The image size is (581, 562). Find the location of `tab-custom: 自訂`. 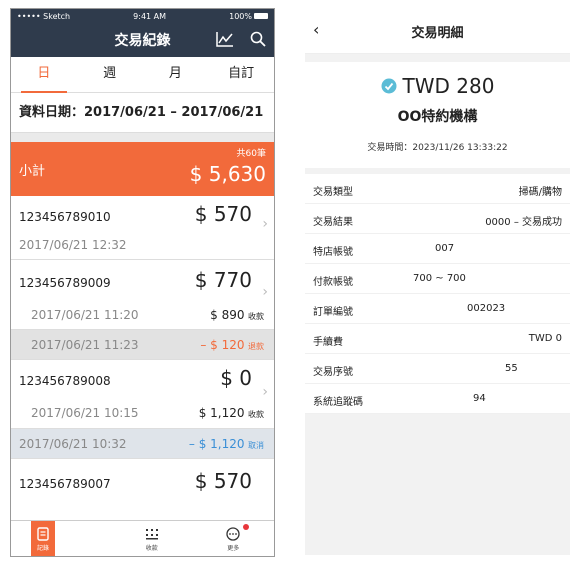

tab-custom: 自訂 is located at coordinates (241, 74).